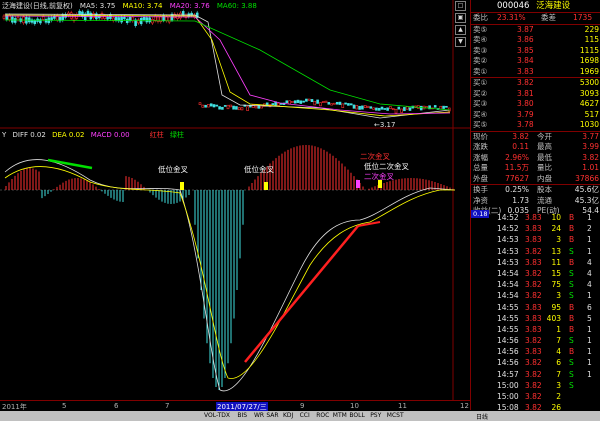  Describe the element at coordinates (340, 415) in the screenshot. I see `tab-mtm: MTM` at that location.